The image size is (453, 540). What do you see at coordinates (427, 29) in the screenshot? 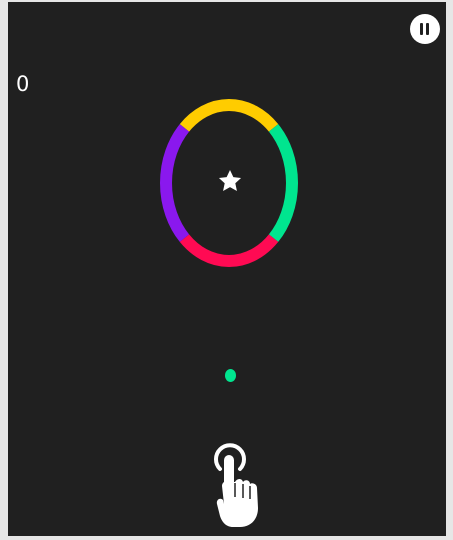
I see `pause-icon-bar-right` at bounding box center [427, 29].